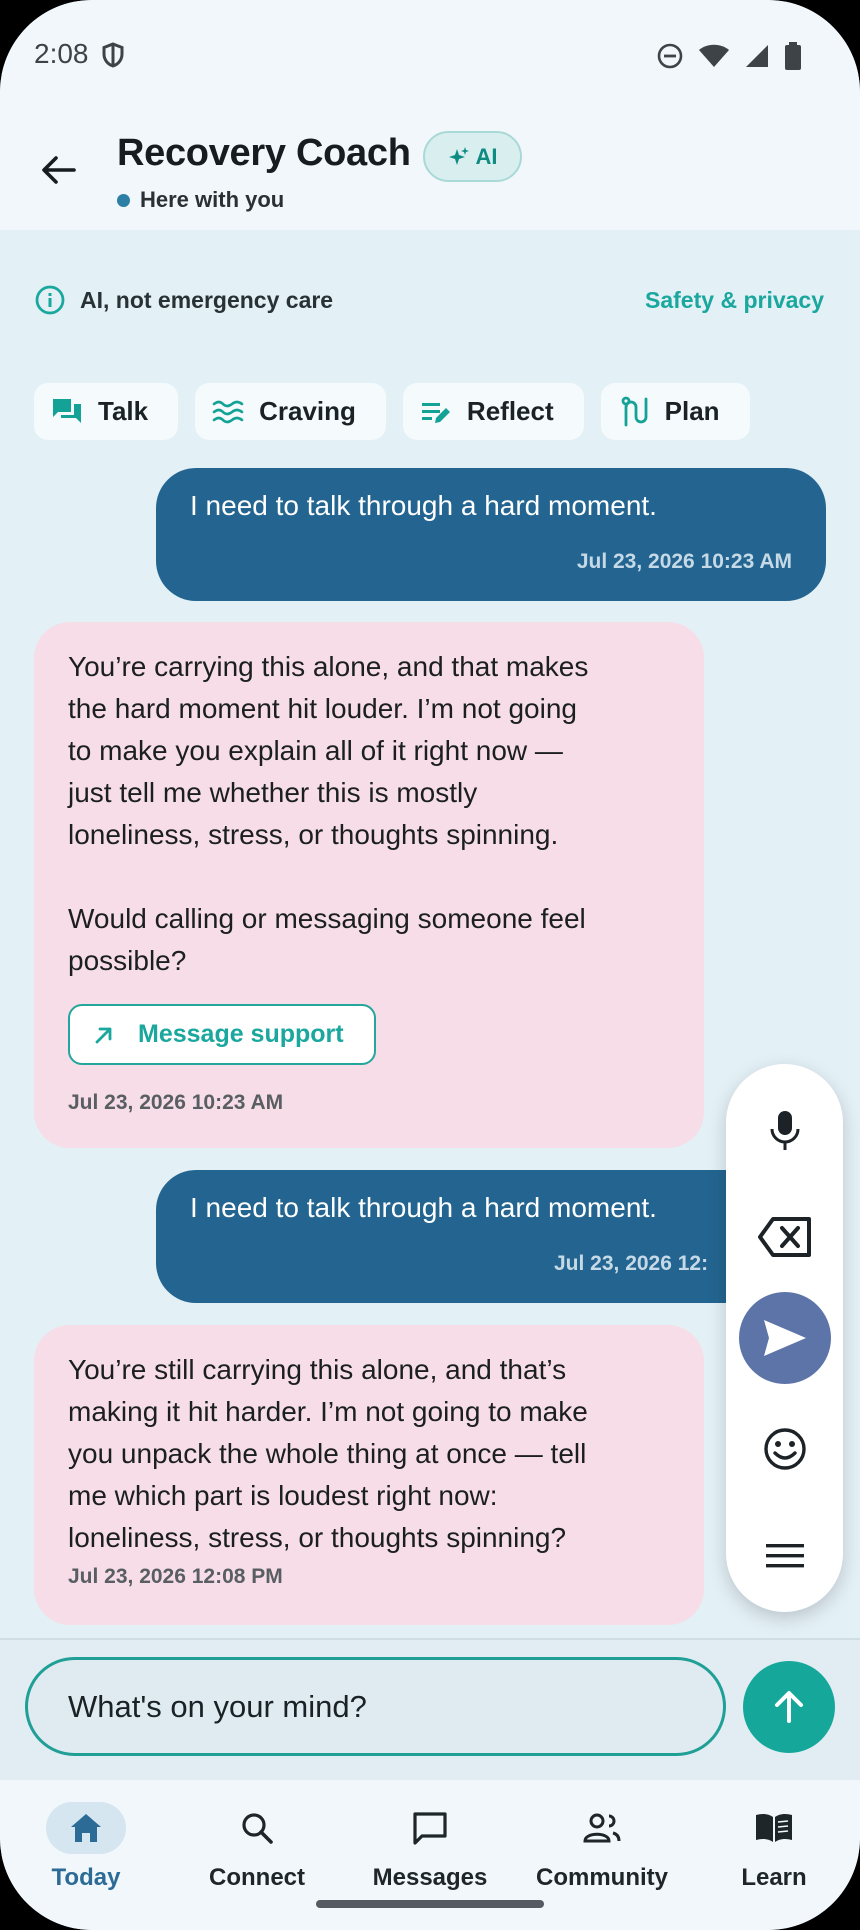 Image resolution: width=860 pixels, height=1930 pixels. I want to click on message-support-label: Message support, so click(241, 1034).